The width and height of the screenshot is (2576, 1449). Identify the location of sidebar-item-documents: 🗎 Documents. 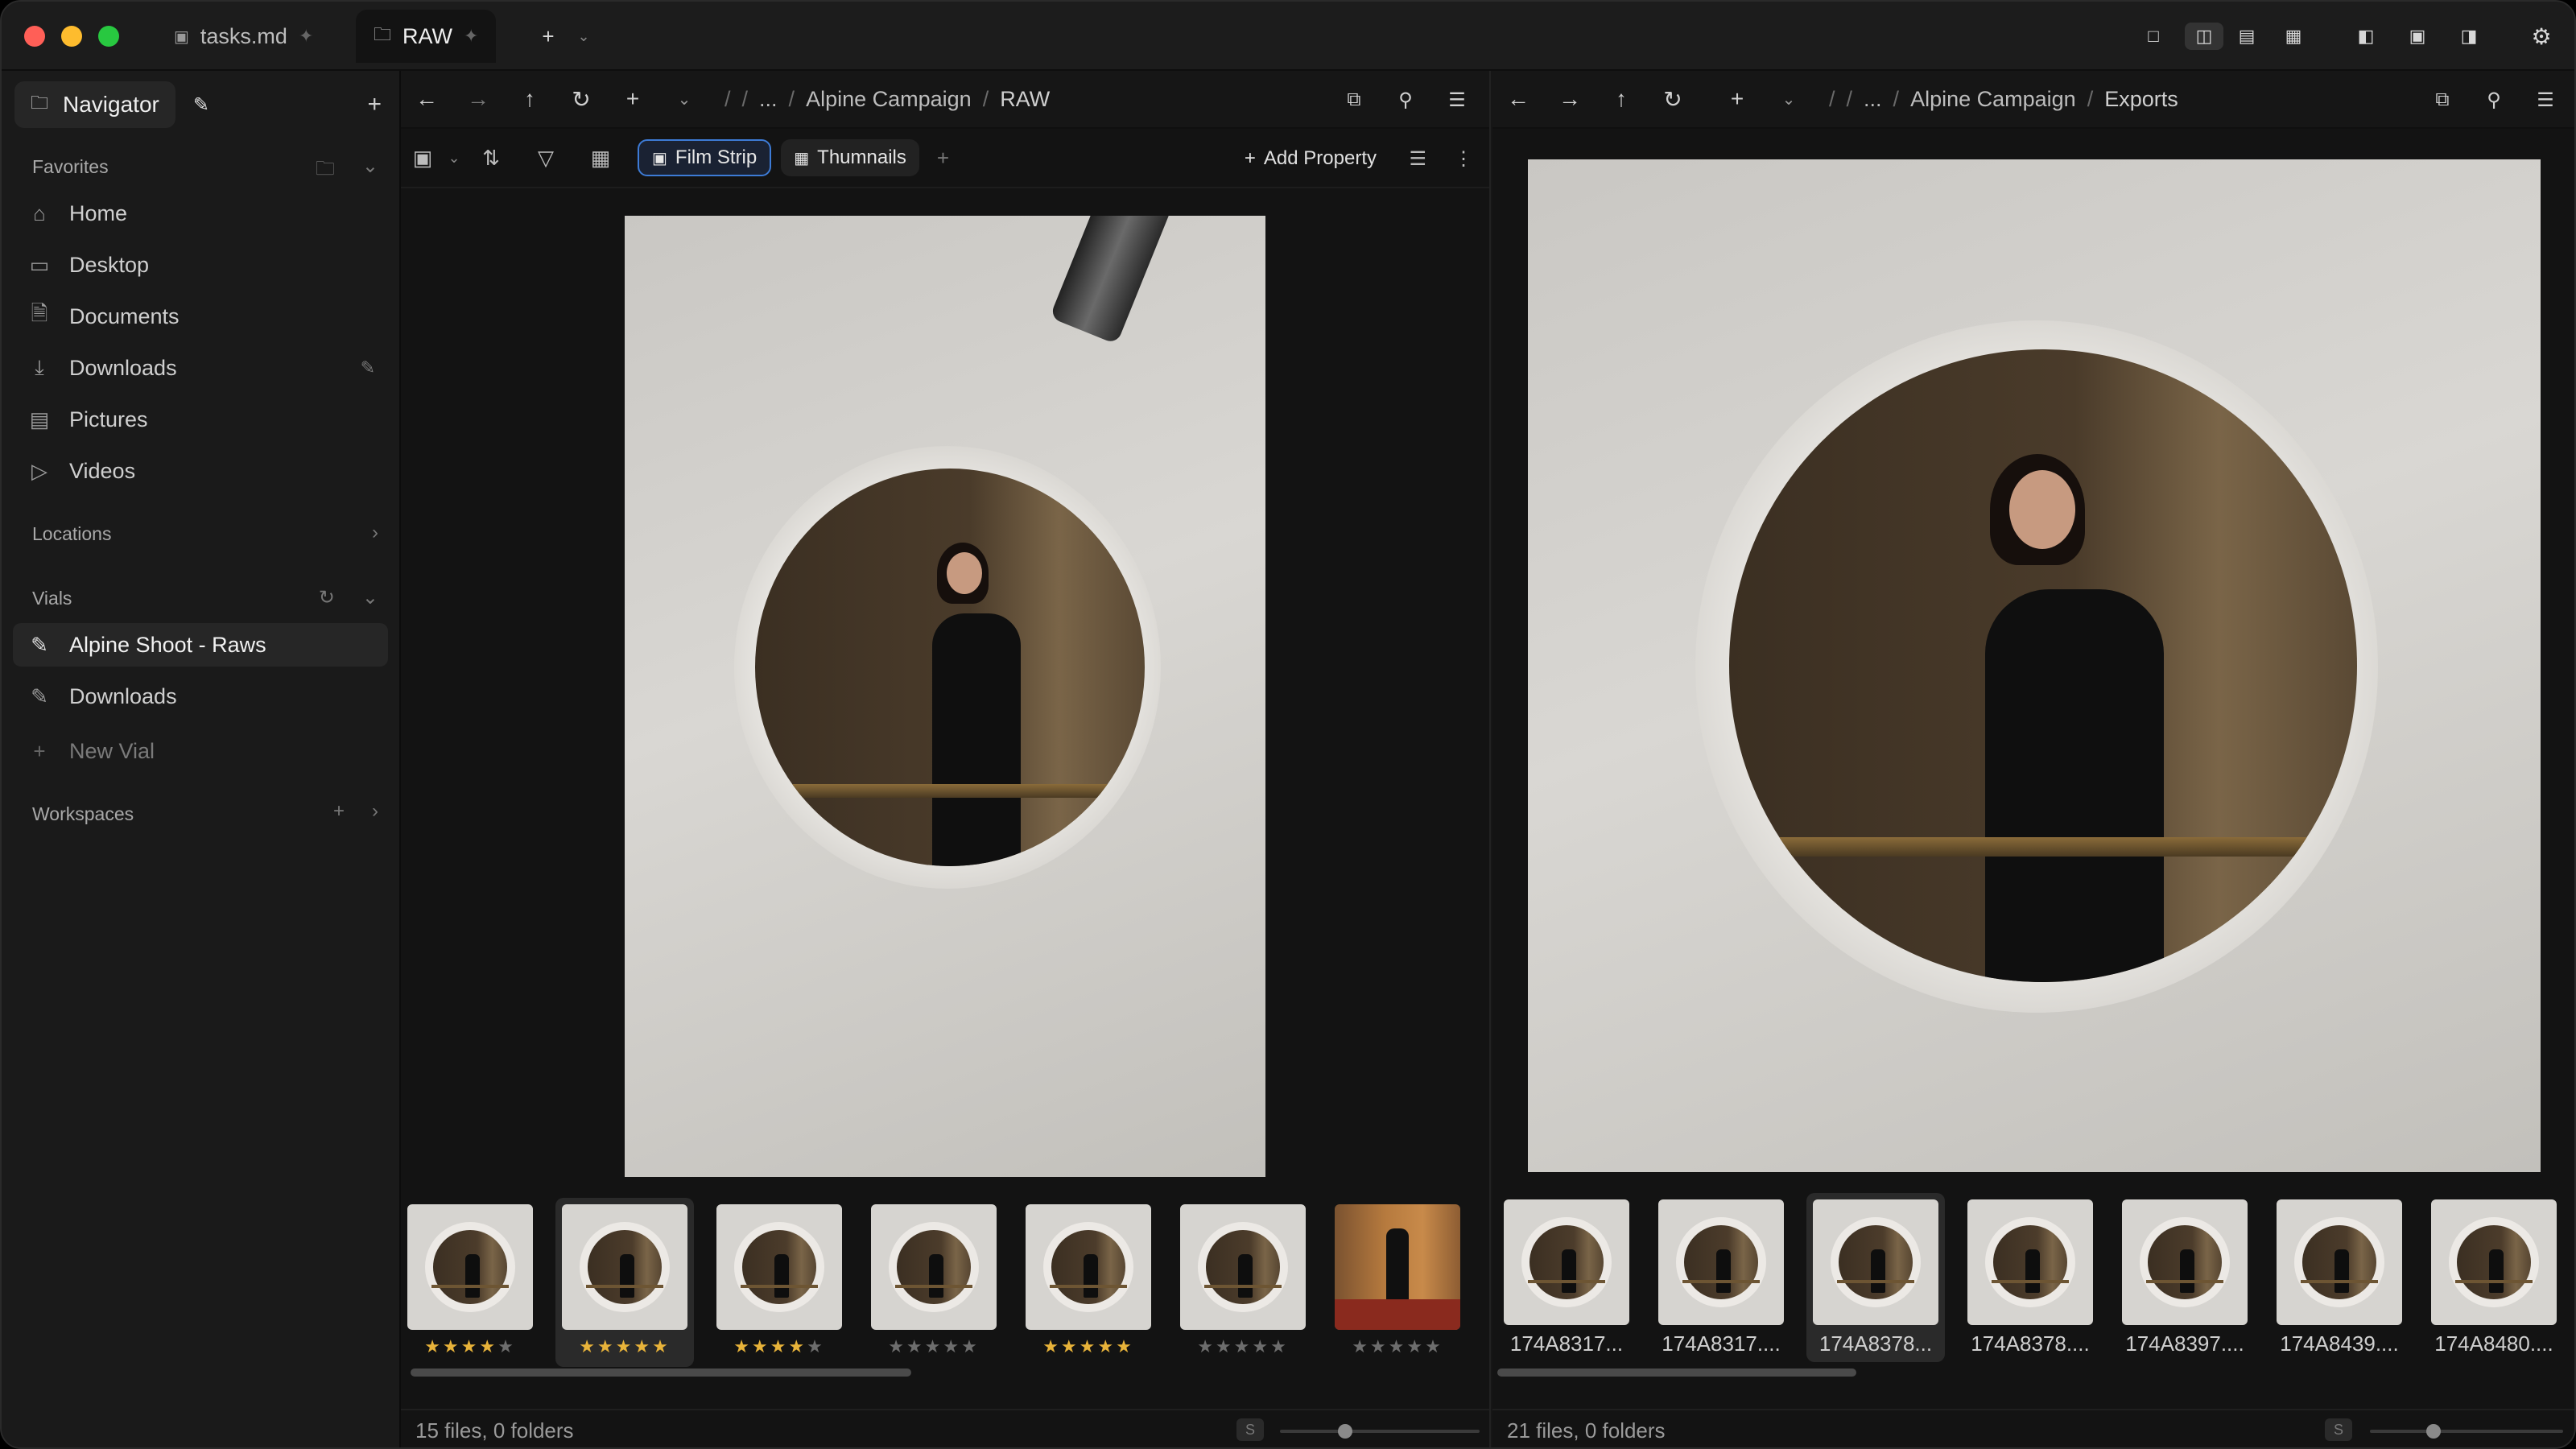
(200, 316).